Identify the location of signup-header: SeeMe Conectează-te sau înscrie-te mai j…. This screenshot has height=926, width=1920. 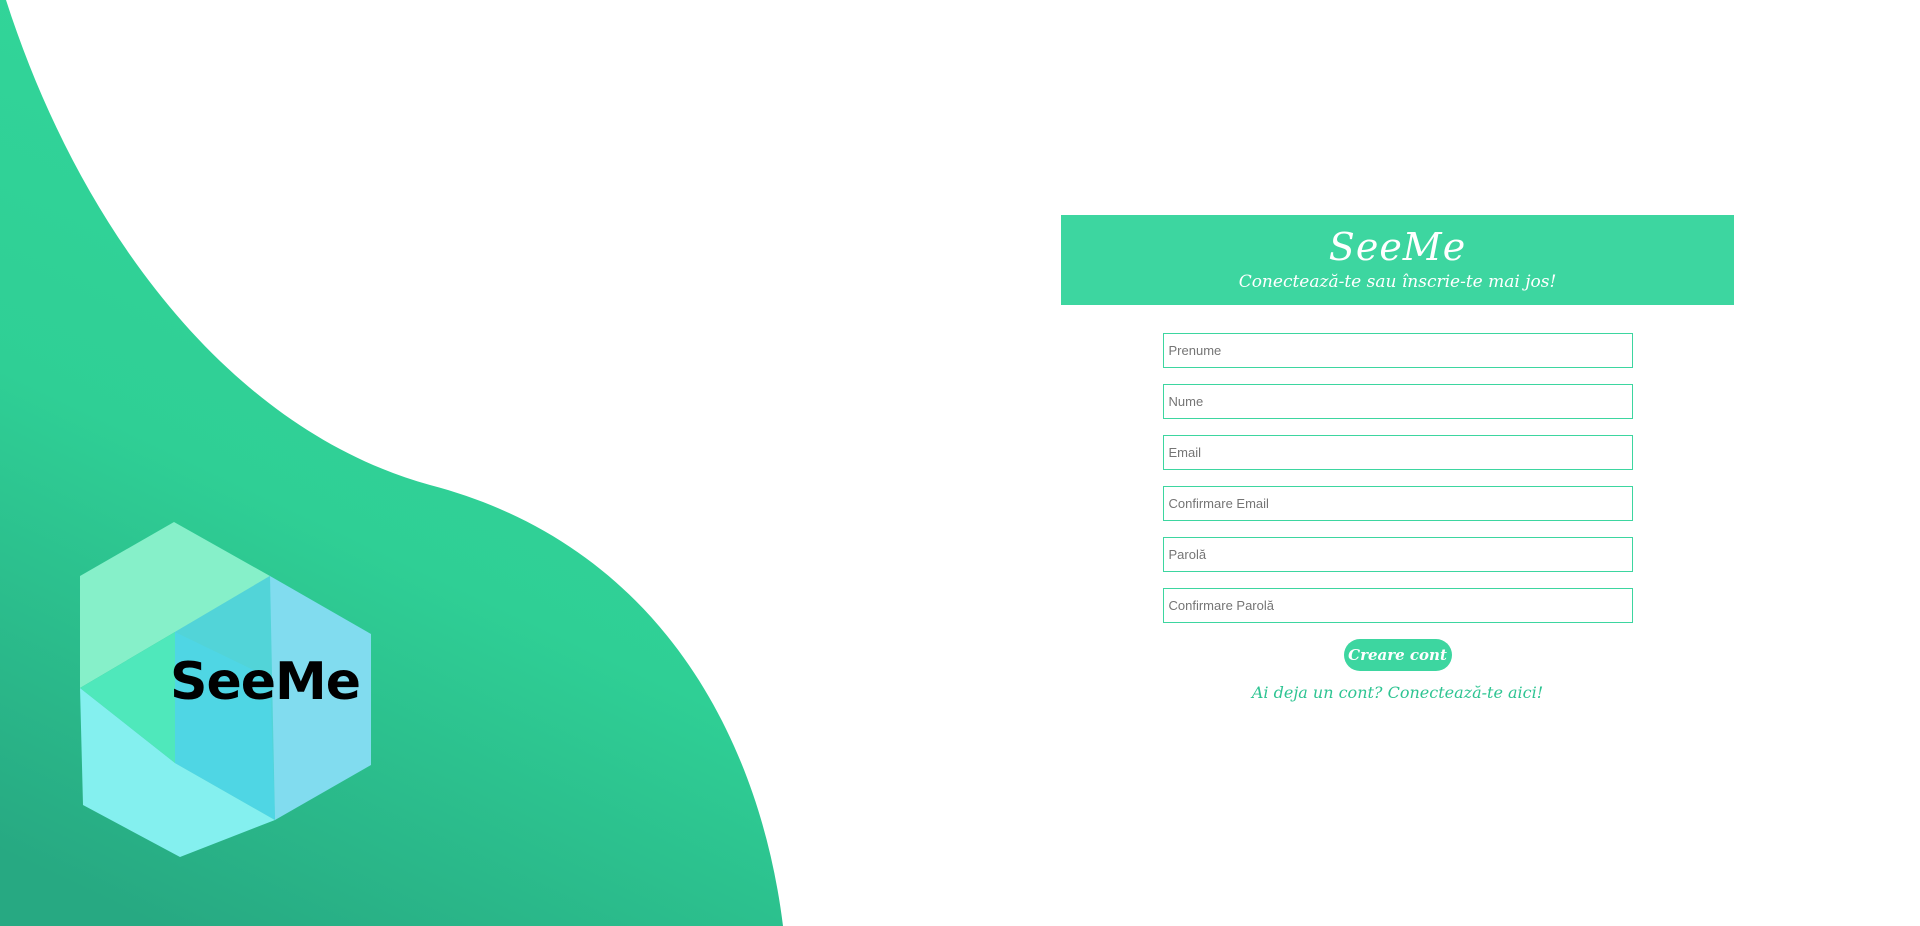
(1397, 260).